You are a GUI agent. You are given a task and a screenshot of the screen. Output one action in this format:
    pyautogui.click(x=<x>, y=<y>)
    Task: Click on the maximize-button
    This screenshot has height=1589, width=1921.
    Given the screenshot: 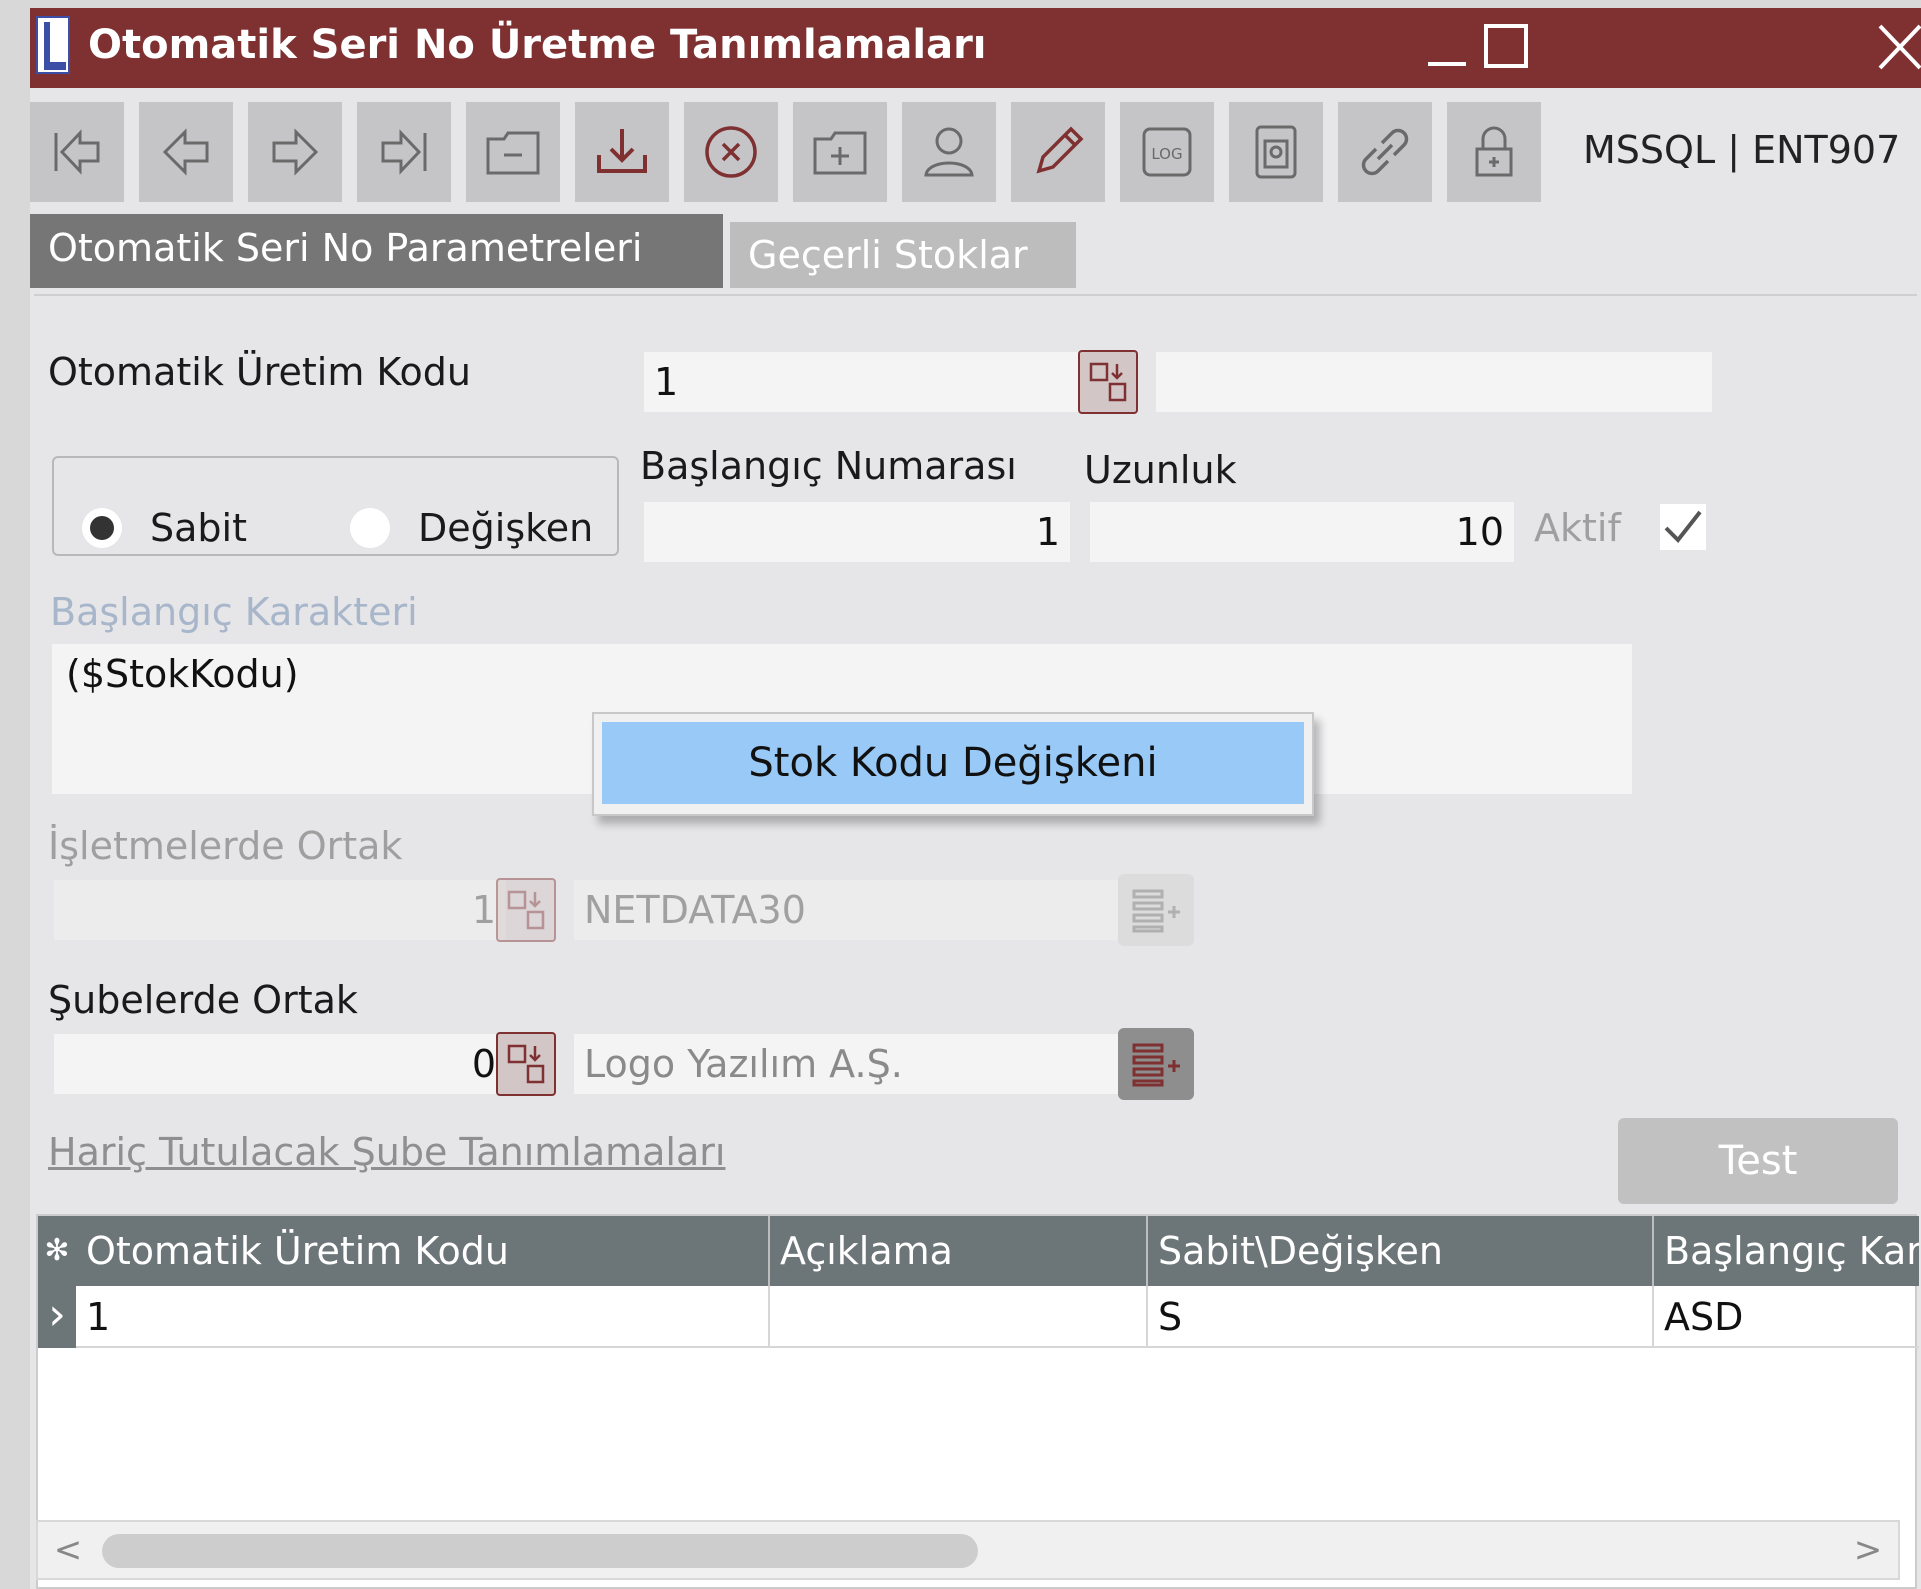 What is the action you would take?
    pyautogui.click(x=1507, y=46)
    